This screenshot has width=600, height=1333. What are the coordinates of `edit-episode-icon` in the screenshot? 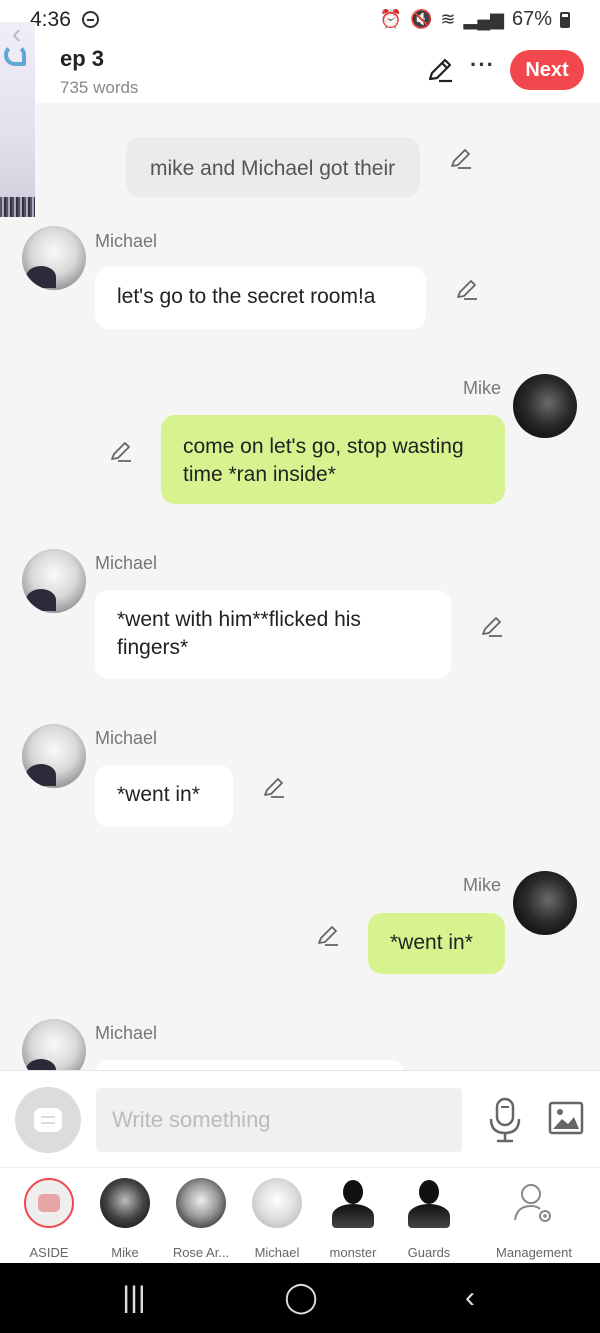 It's located at (440, 70).